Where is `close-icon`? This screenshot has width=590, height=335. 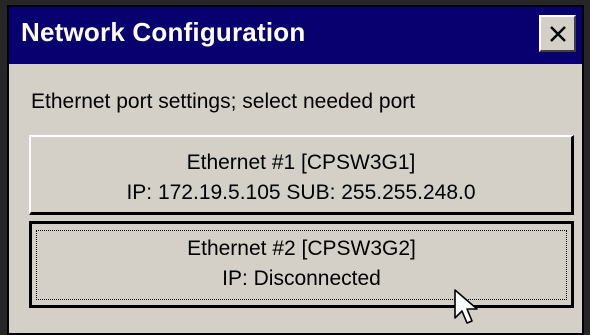
close-icon is located at coordinates (558, 34).